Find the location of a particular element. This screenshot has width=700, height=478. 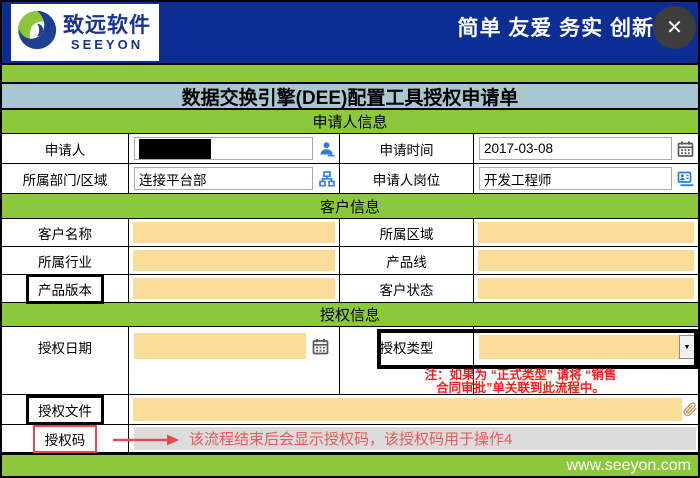

row-industry: 所属行业 产品线 is located at coordinates (350, 261).